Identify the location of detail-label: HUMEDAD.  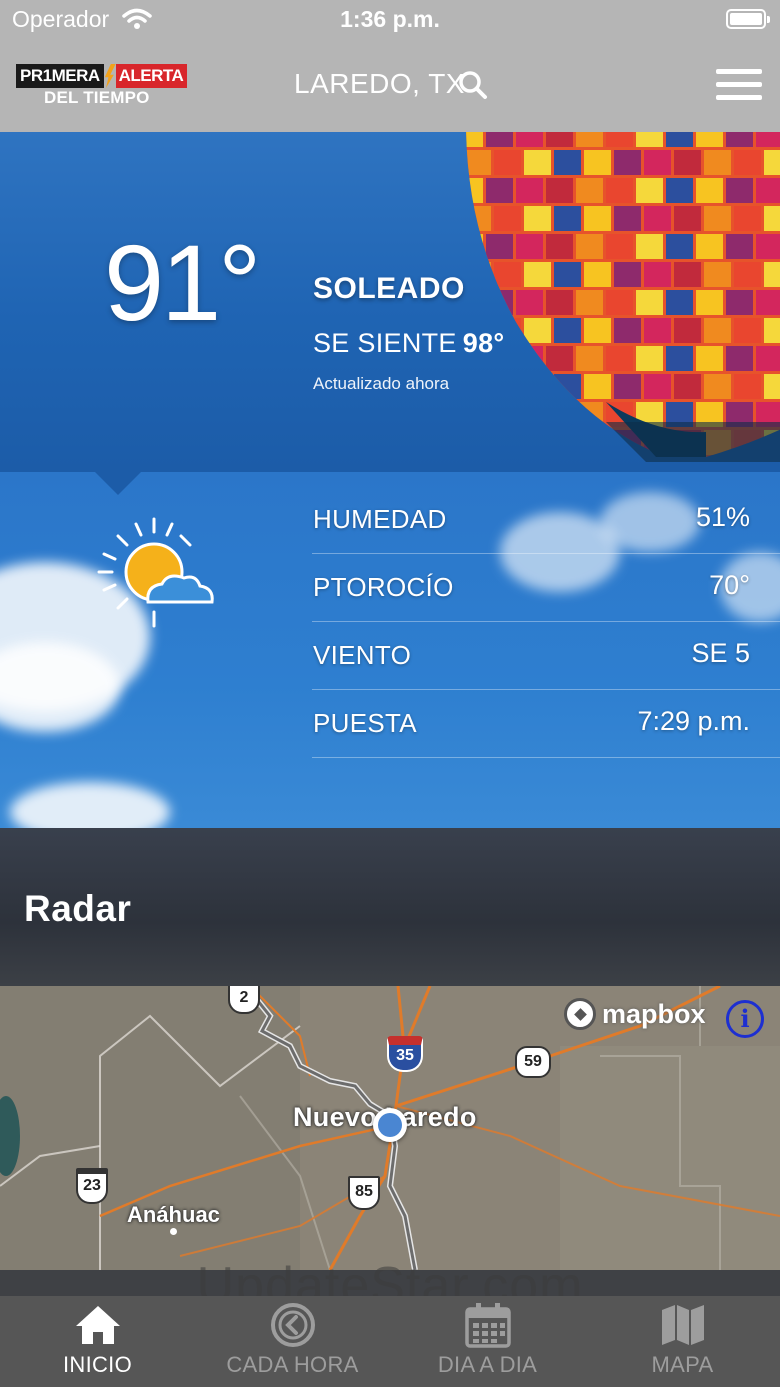
(380, 519).